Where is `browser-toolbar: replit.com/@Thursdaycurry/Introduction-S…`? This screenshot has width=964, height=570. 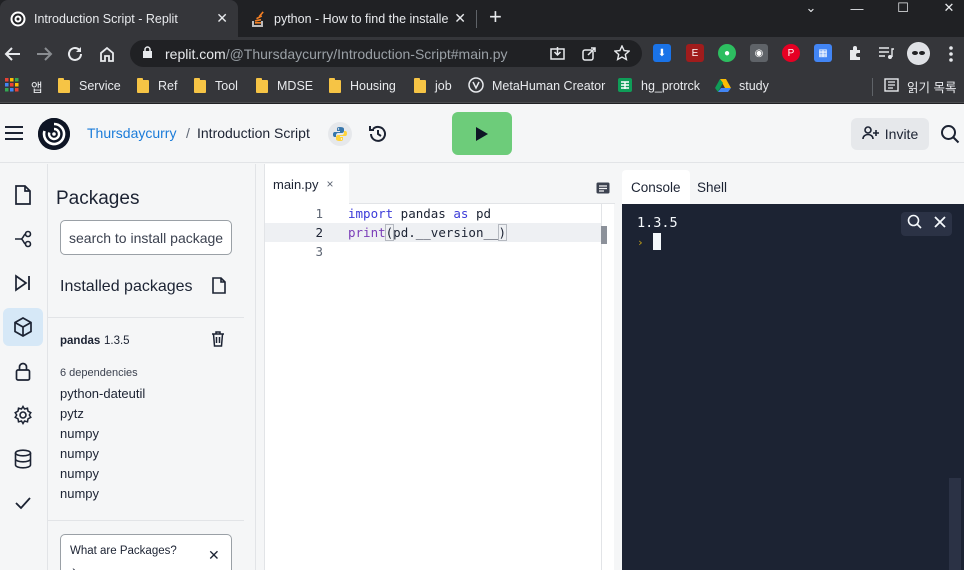 browser-toolbar: replit.com/@Thursdaycurry/Introduction-S… is located at coordinates (482, 53).